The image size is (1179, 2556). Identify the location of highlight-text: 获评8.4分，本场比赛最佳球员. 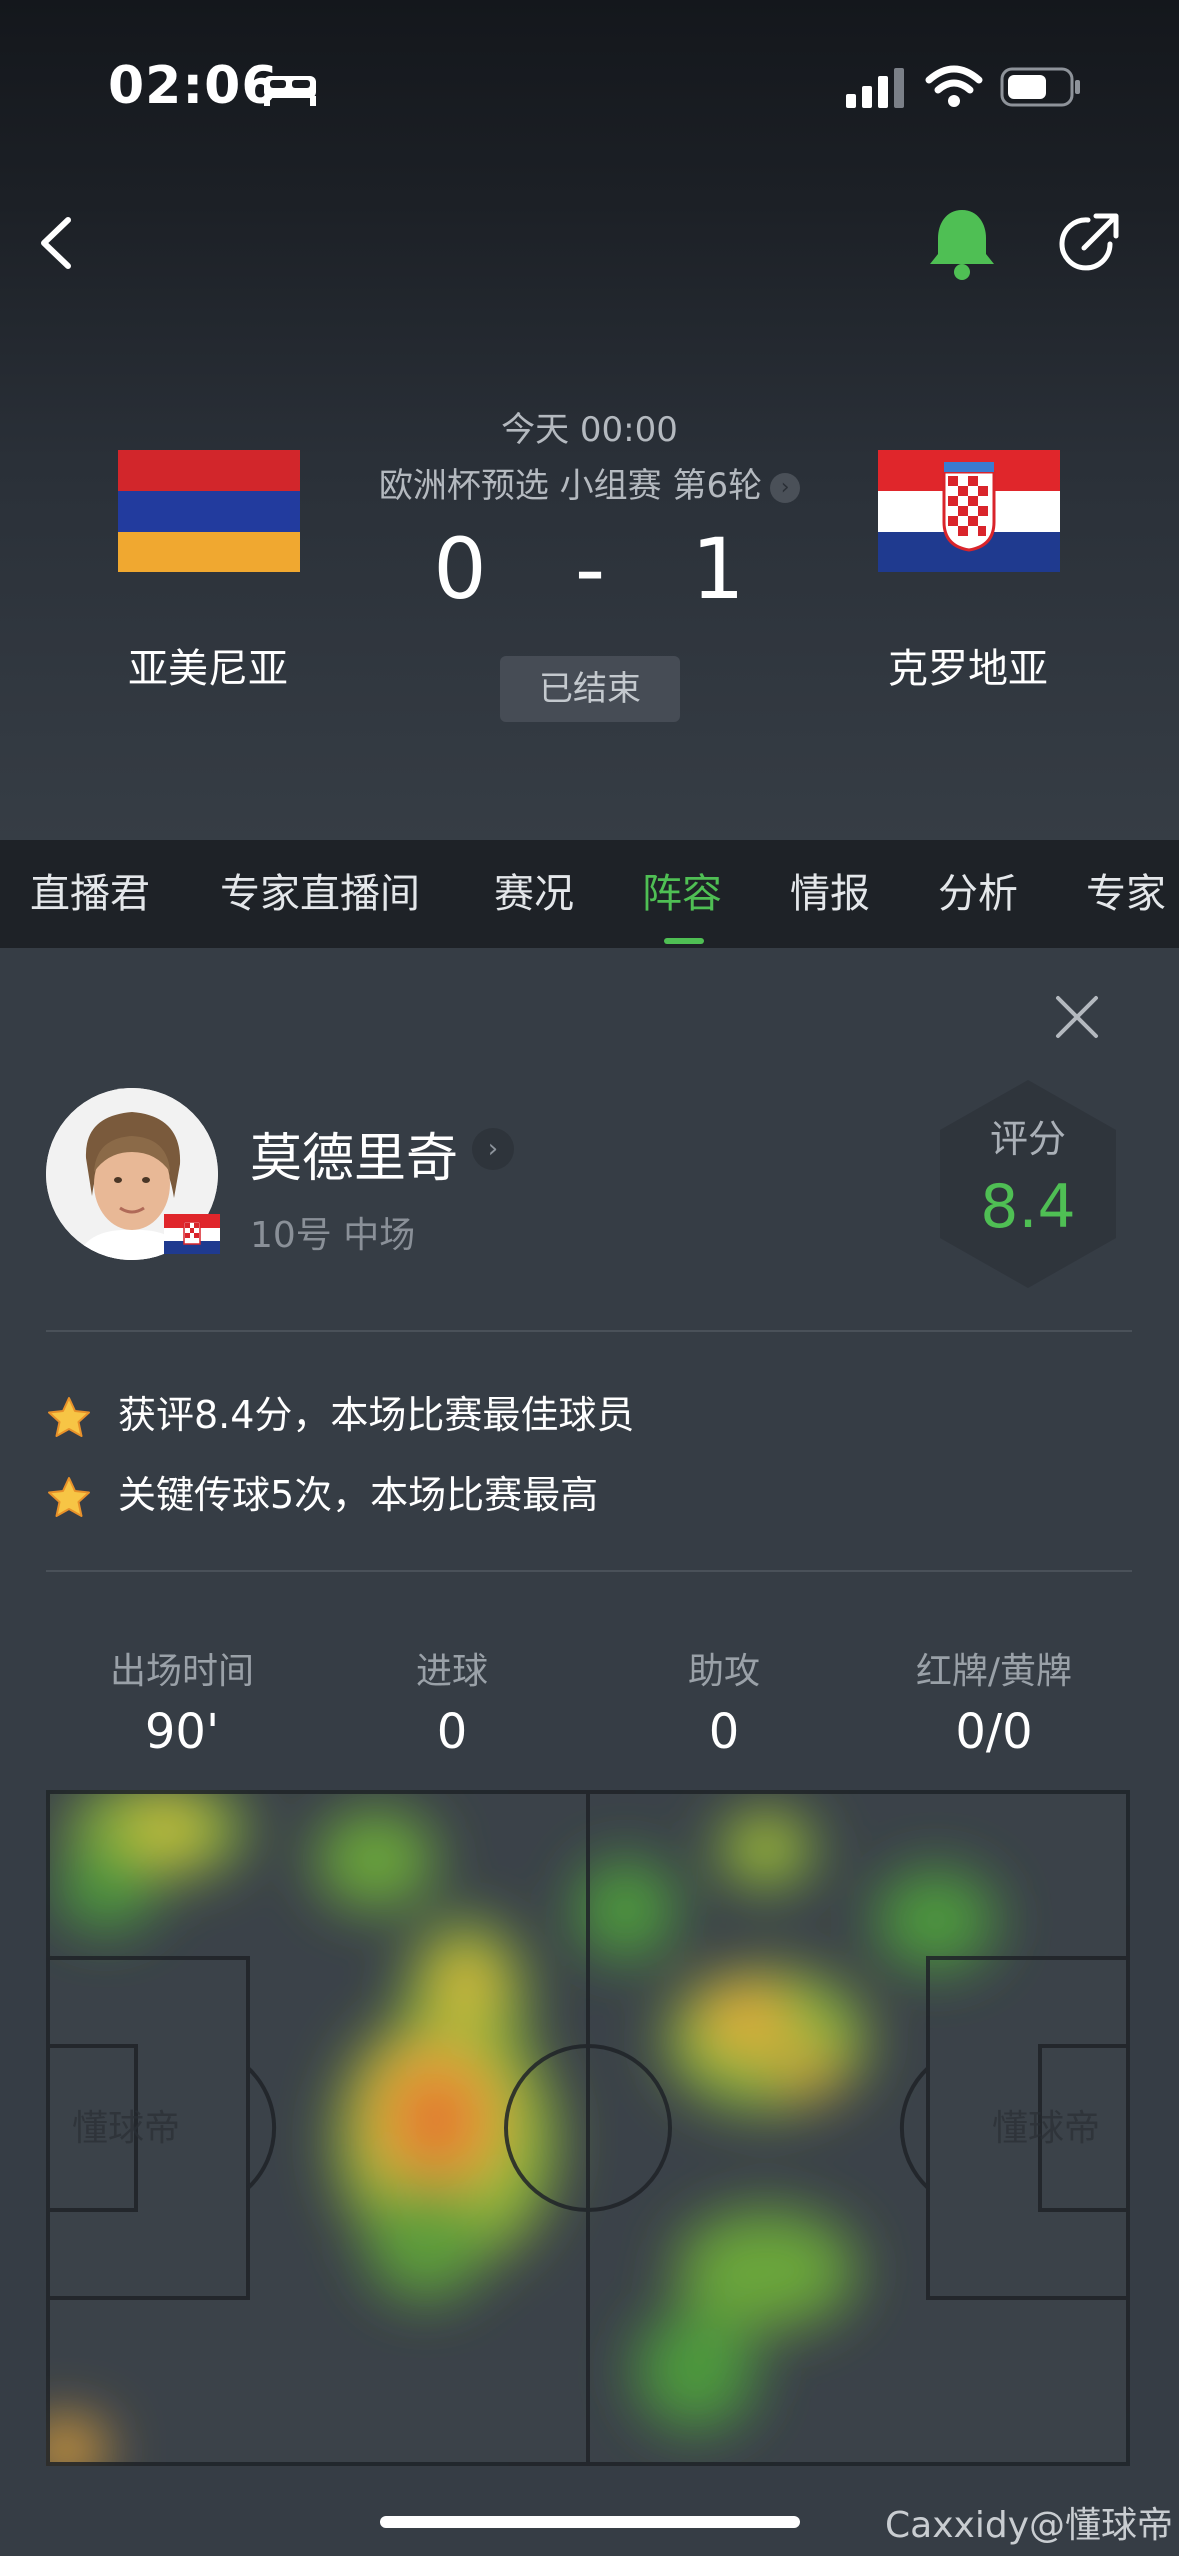
(376, 1415).